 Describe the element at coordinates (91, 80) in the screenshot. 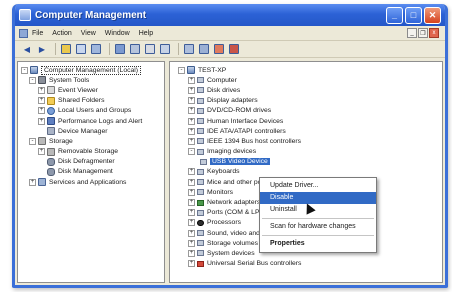

I see `tree-item-system-tools: - System Tools` at that location.